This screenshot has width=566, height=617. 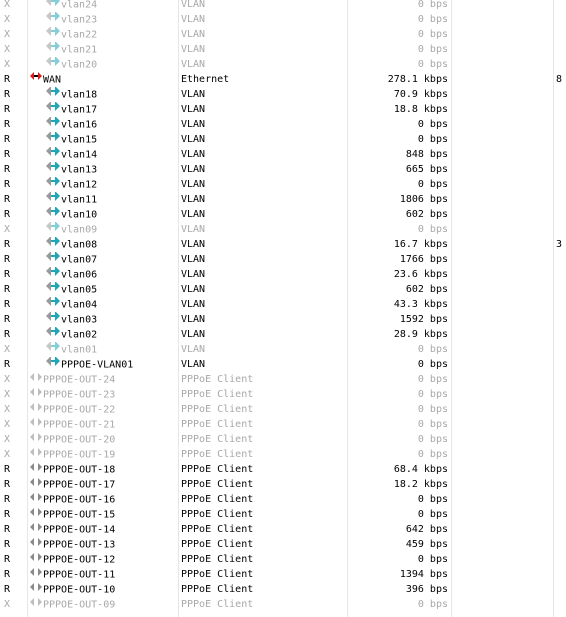 What do you see at coordinates (79, 95) in the screenshot?
I see `interface-name: vlan18` at bounding box center [79, 95].